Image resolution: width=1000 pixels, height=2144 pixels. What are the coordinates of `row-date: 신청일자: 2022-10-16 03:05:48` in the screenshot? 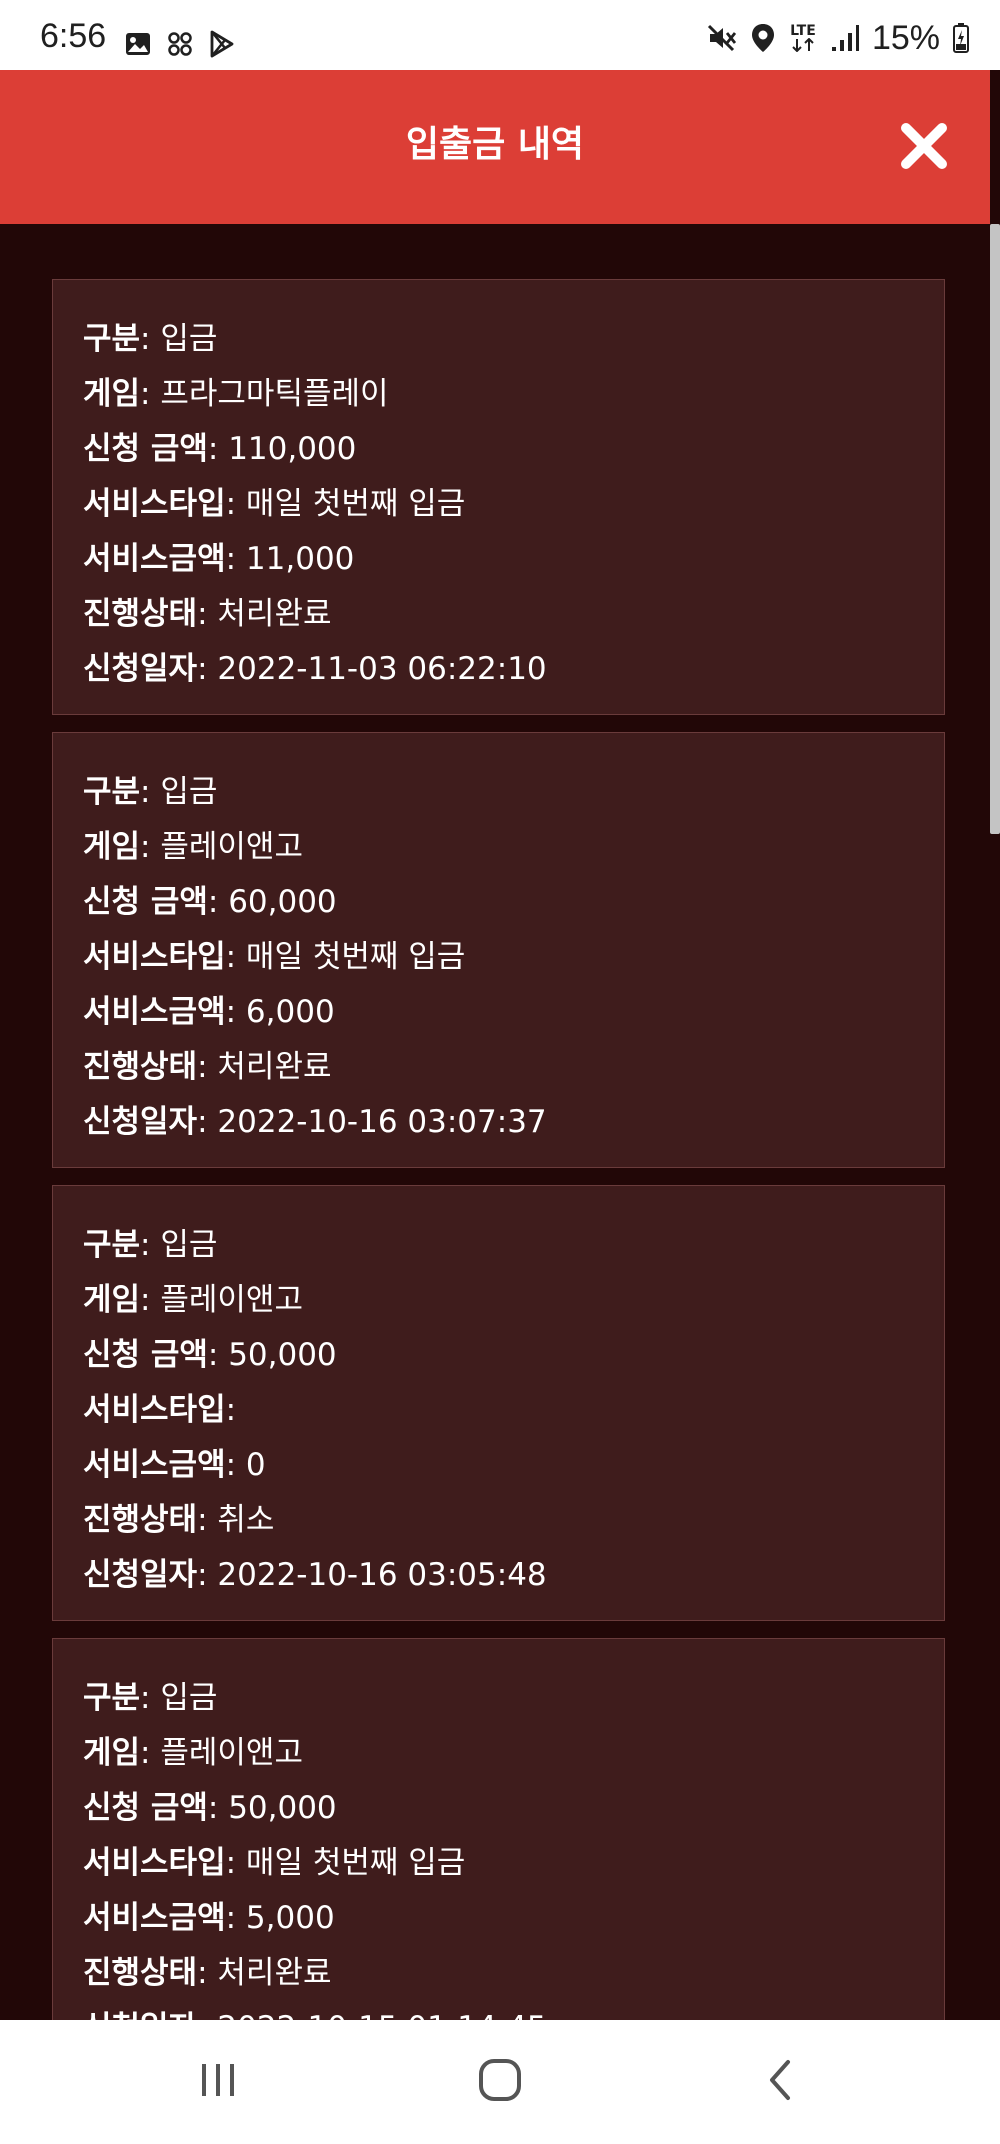 It's located at (498, 1575).